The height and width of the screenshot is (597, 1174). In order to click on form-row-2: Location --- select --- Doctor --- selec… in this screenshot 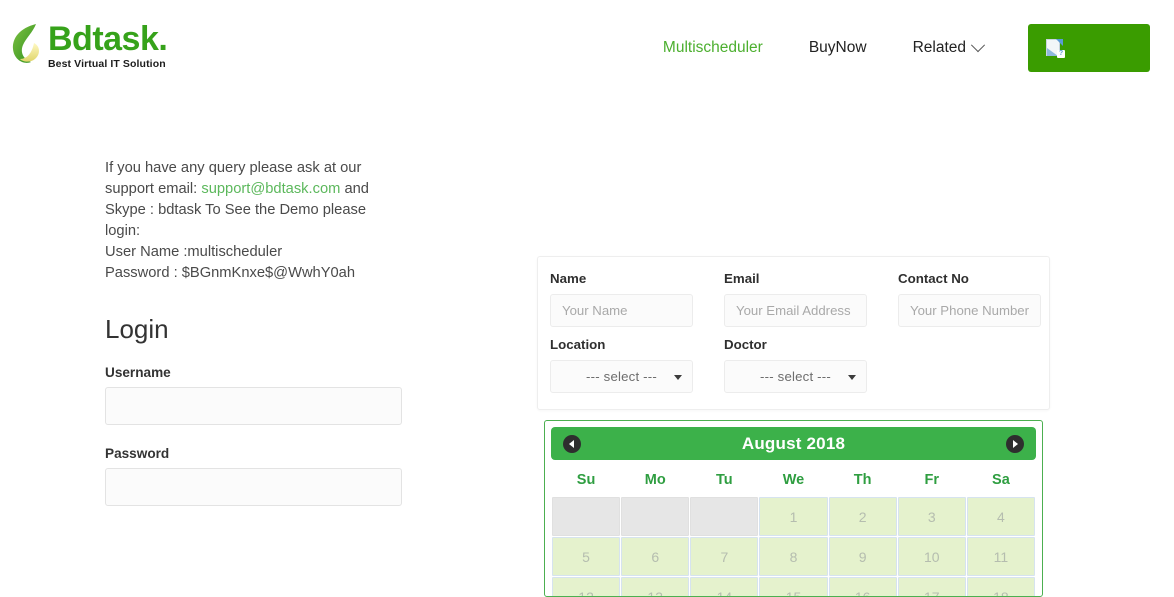, I will do `click(793, 365)`.